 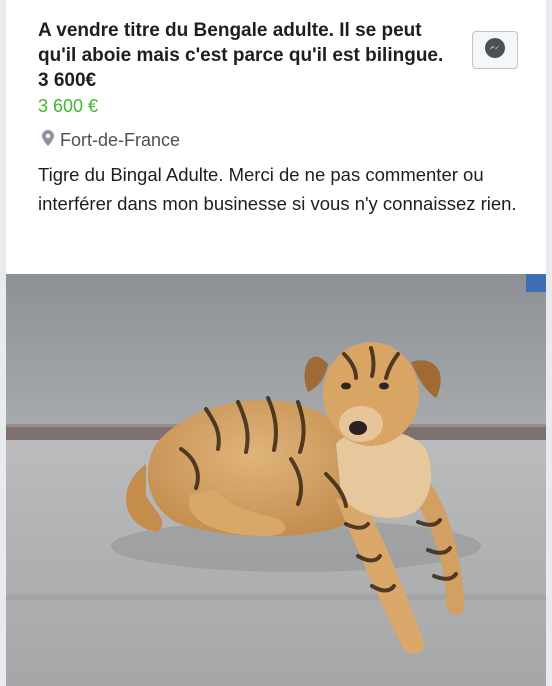 I want to click on listing-location: Fort-de-France, so click(x=111, y=140).